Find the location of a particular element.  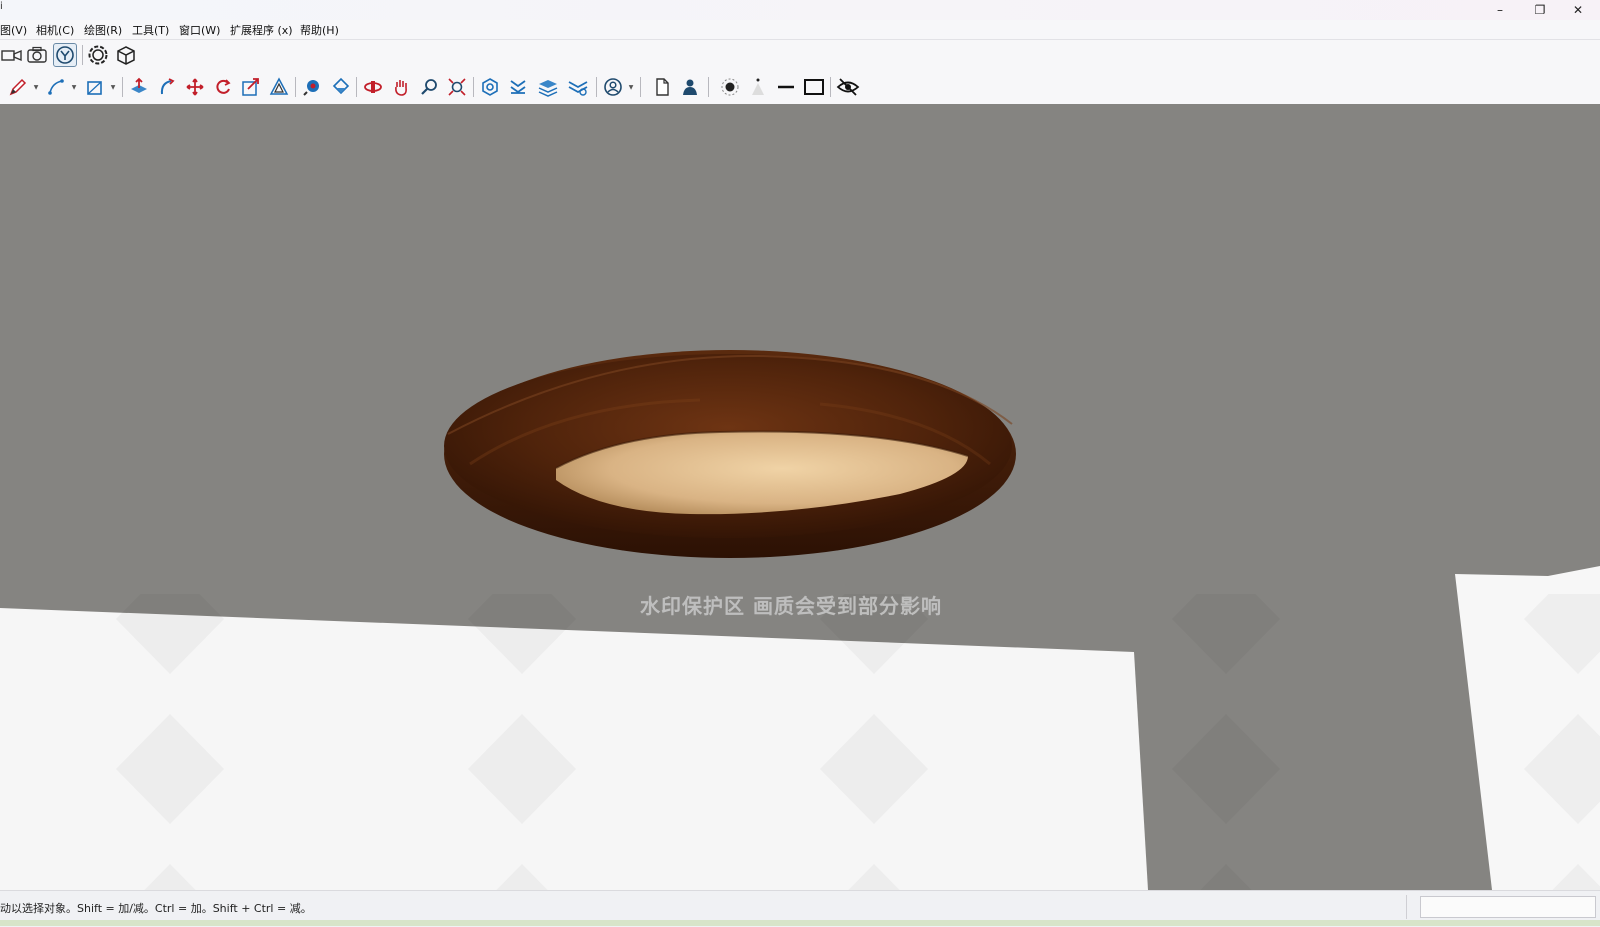

zoom-icon is located at coordinates (429, 87).